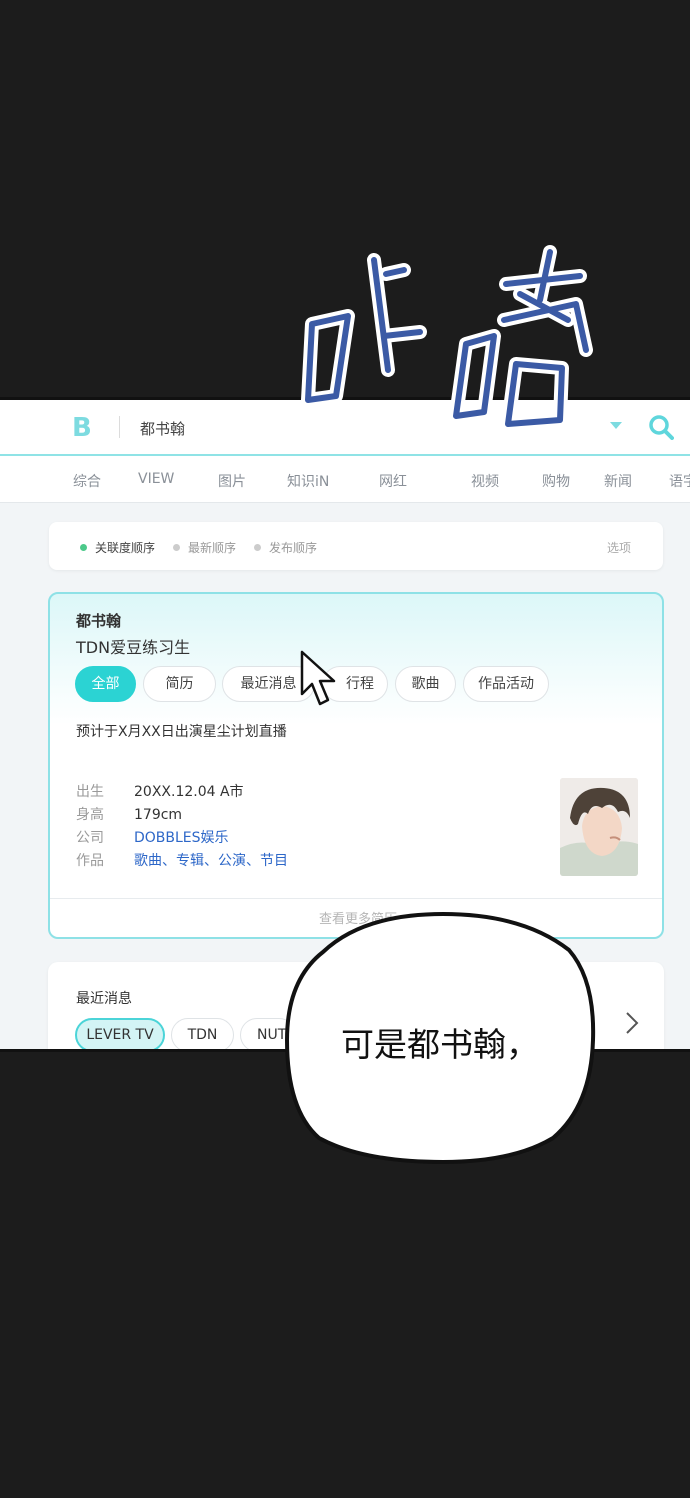 The height and width of the screenshot is (1498, 690). I want to click on chip-lever-tv: LEVER TV, so click(120, 1033).